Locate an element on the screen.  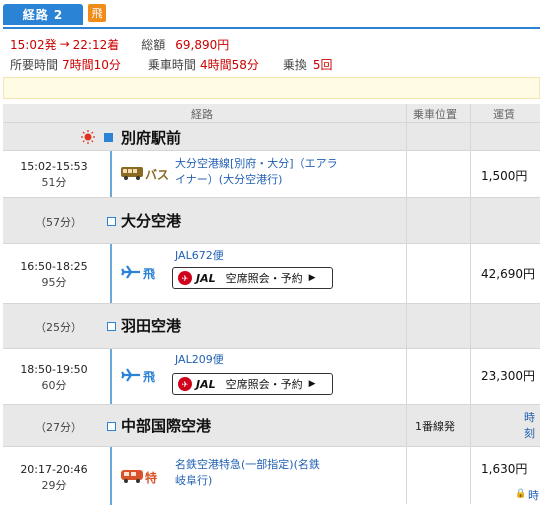
mode-label: バス is located at coordinates (157, 175).